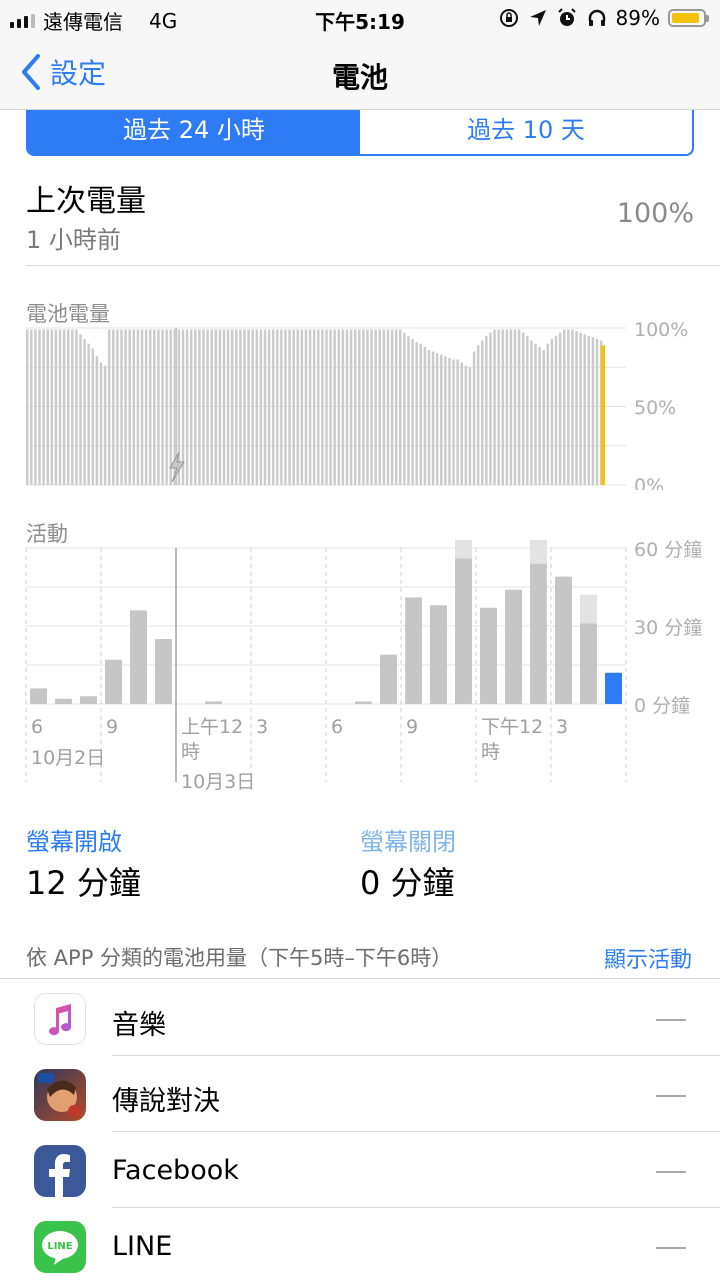  What do you see at coordinates (59, 1246) in the screenshot?
I see `svg-text: LINE` at bounding box center [59, 1246].